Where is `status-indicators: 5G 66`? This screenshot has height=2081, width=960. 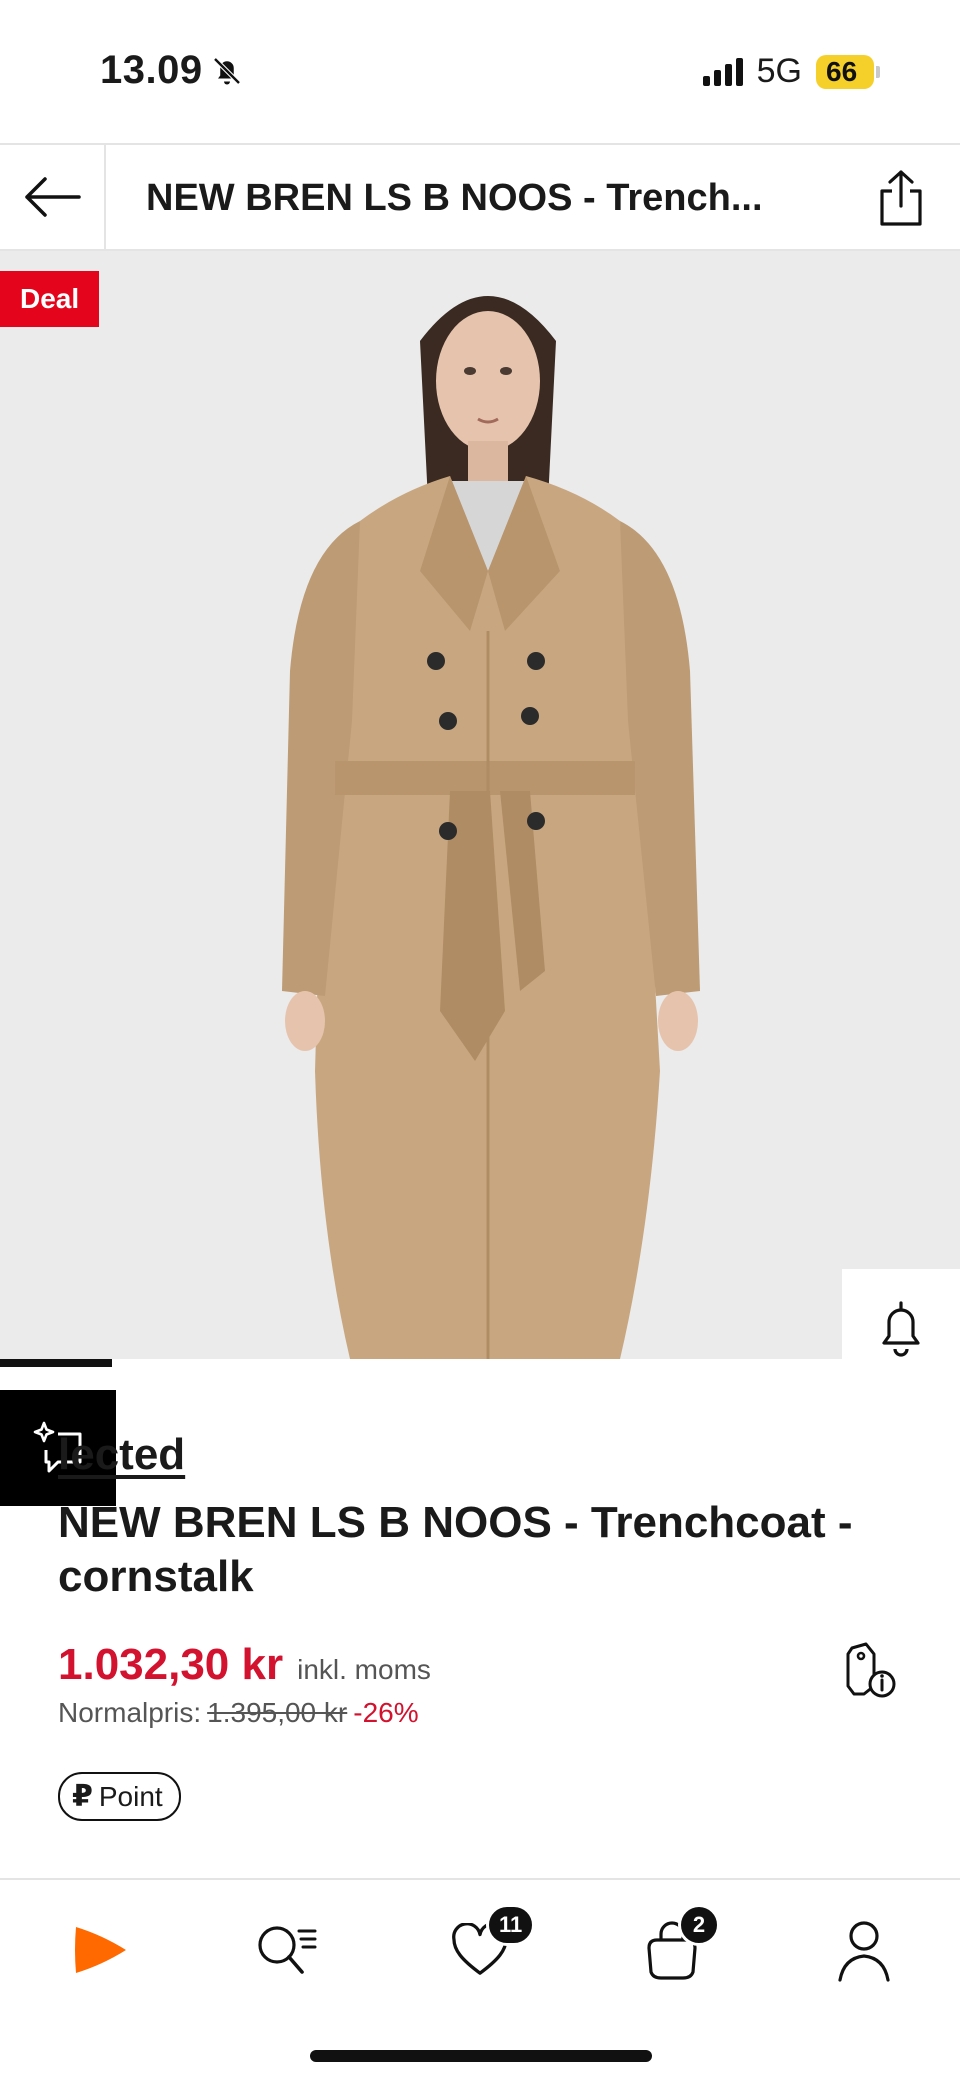 status-indicators: 5G 66 is located at coordinates (791, 71).